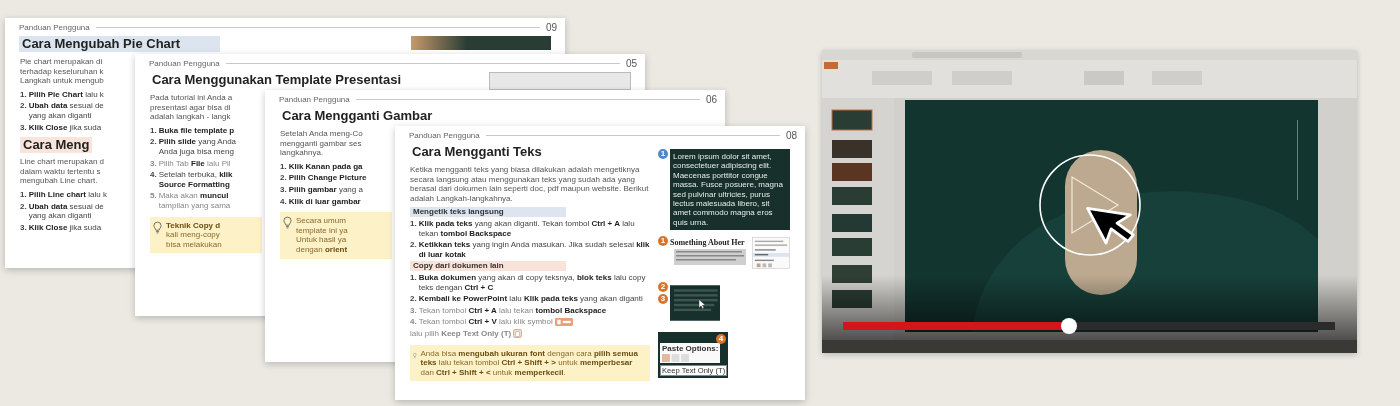 Image resolution: width=1400 pixels, height=406 pixels. Describe the element at coordinates (323, 178) in the screenshot. I see `step-text: 2. Pilih Change Picture` at that location.